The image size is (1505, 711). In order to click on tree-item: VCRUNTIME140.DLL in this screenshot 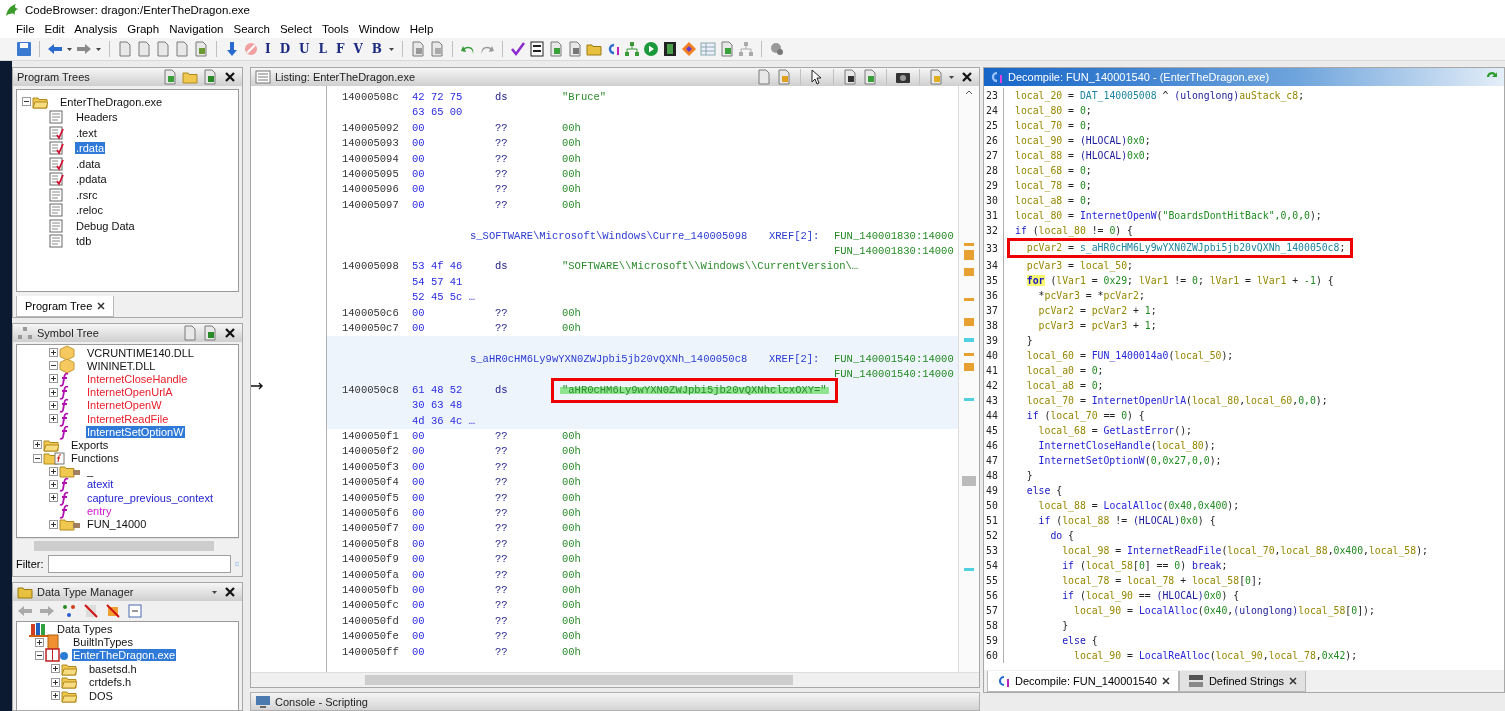, I will do `click(140, 352)`.